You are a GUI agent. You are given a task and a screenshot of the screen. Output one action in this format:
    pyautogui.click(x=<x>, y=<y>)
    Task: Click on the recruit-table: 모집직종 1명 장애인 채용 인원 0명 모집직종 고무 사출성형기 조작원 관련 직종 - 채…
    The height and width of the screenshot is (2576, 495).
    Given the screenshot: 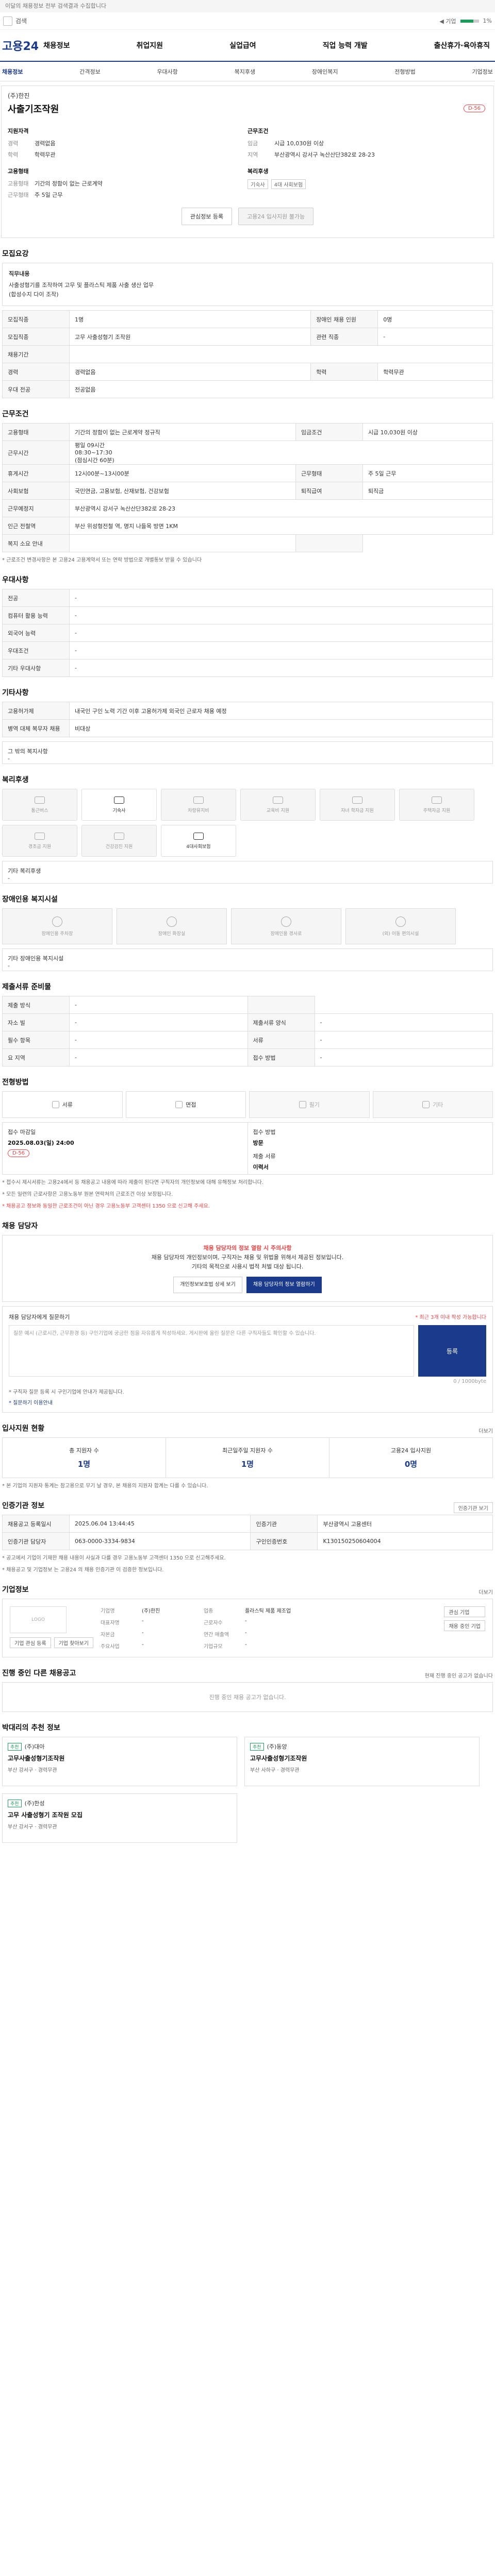 What is the action you would take?
    pyautogui.click(x=247, y=354)
    